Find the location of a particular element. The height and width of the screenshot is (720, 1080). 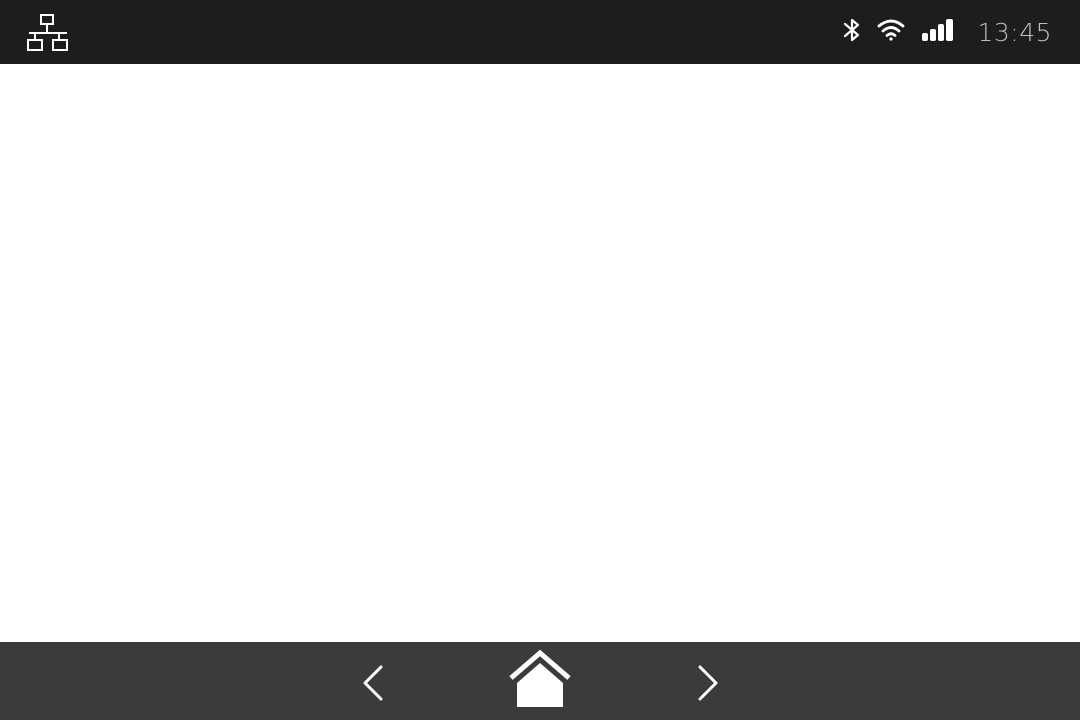

bluetooth-icon is located at coordinates (852, 32).